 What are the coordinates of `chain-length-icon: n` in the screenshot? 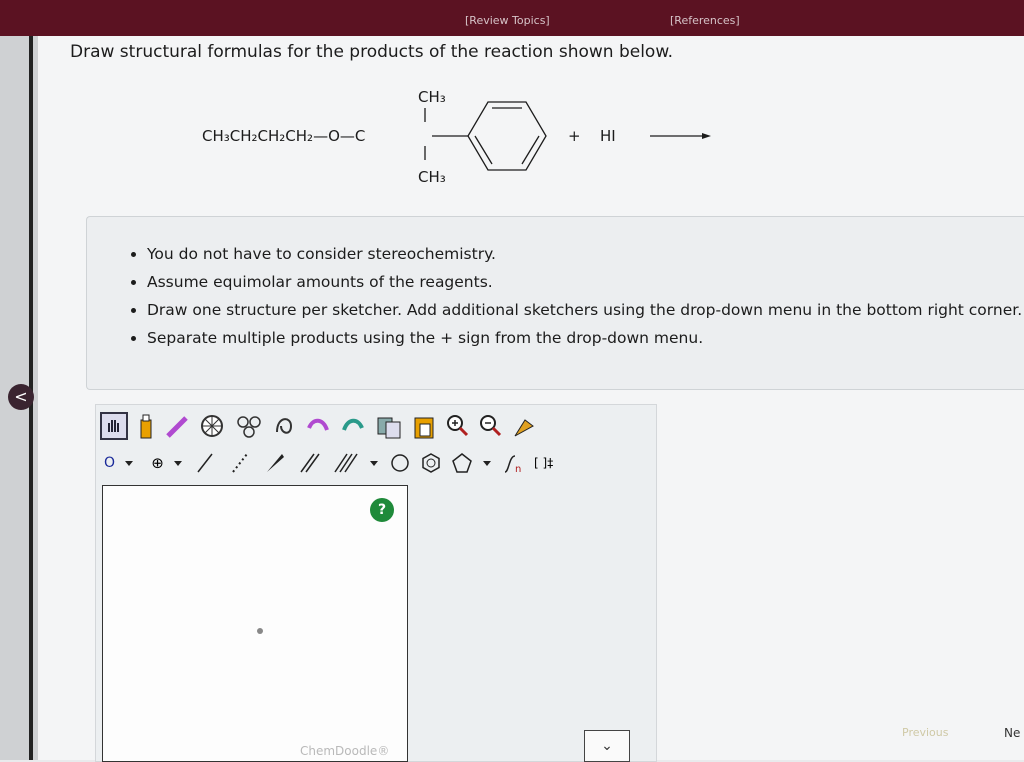 It's located at (513, 463).